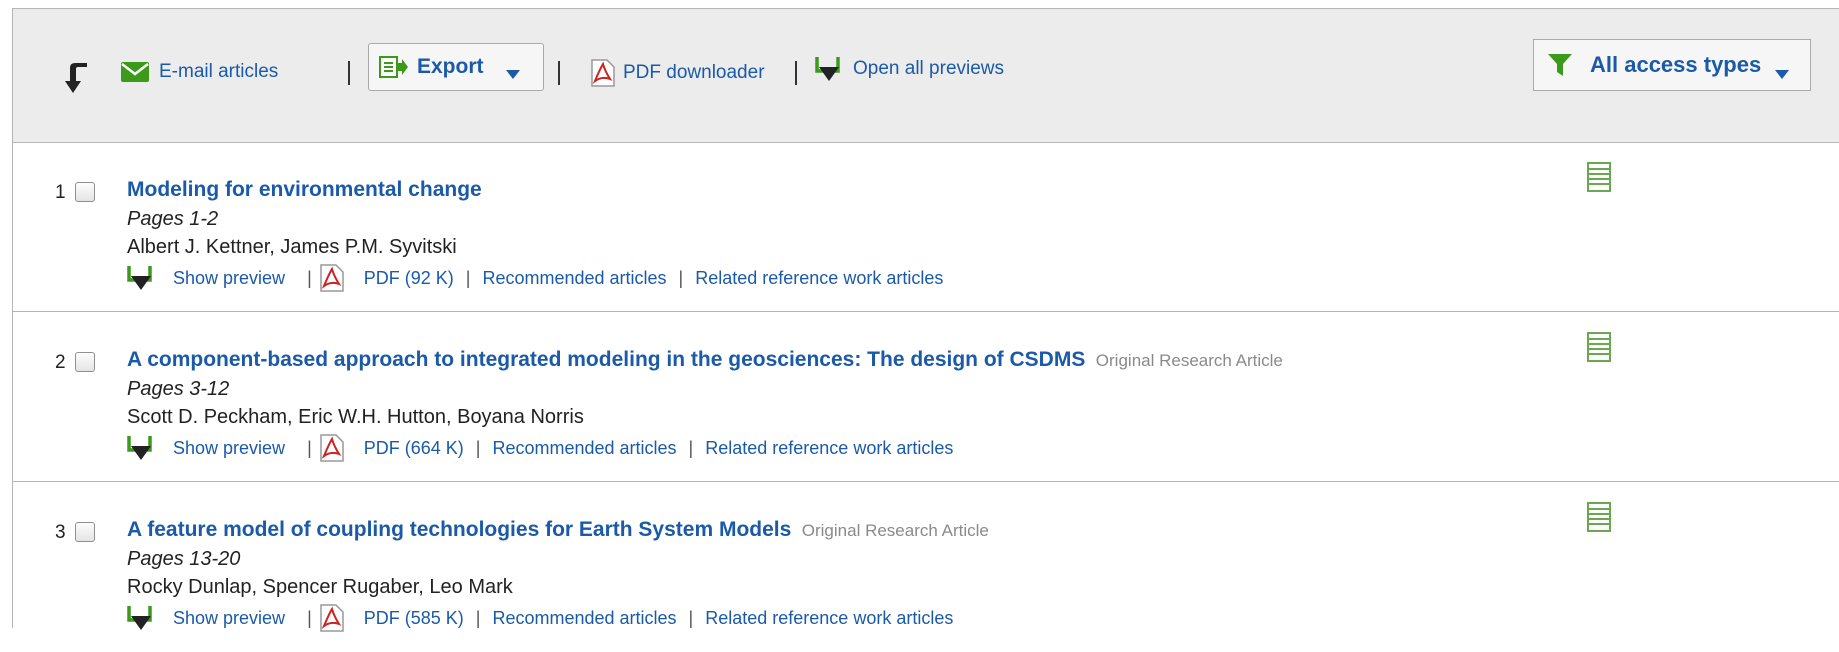  Describe the element at coordinates (929, 68) in the screenshot. I see `open-all-previews-label: Open all previews` at that location.